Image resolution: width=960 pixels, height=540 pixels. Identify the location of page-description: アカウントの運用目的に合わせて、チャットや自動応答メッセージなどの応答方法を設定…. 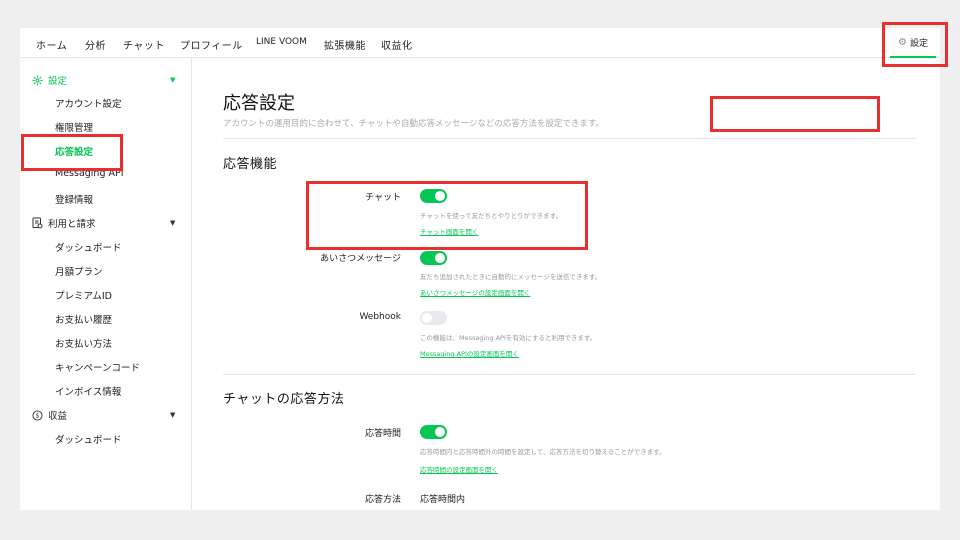
(413, 124).